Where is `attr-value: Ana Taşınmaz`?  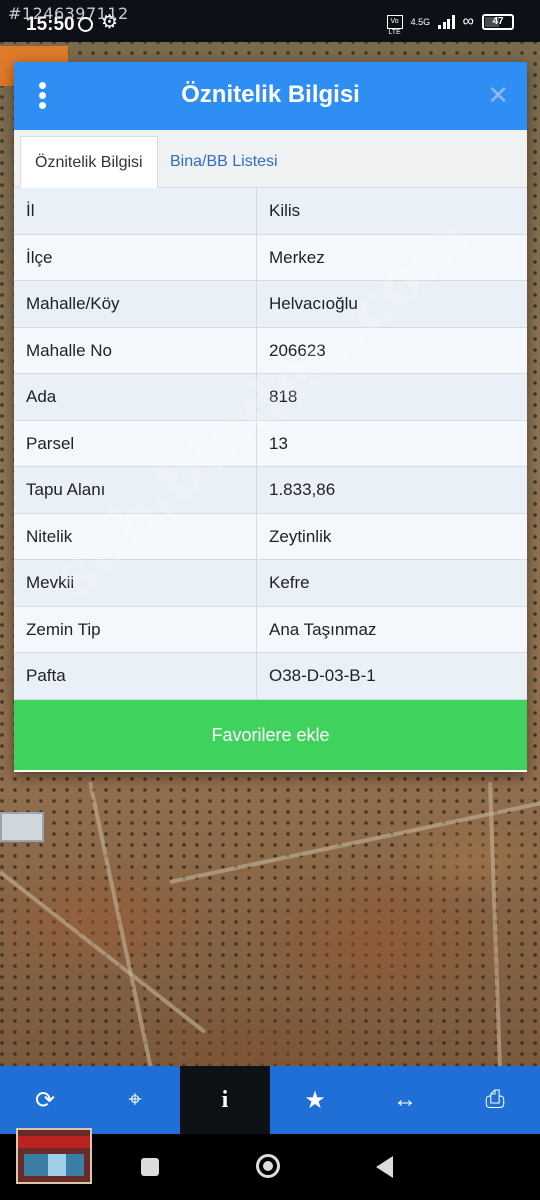 attr-value: Ana Taşınmaz is located at coordinates (392, 629).